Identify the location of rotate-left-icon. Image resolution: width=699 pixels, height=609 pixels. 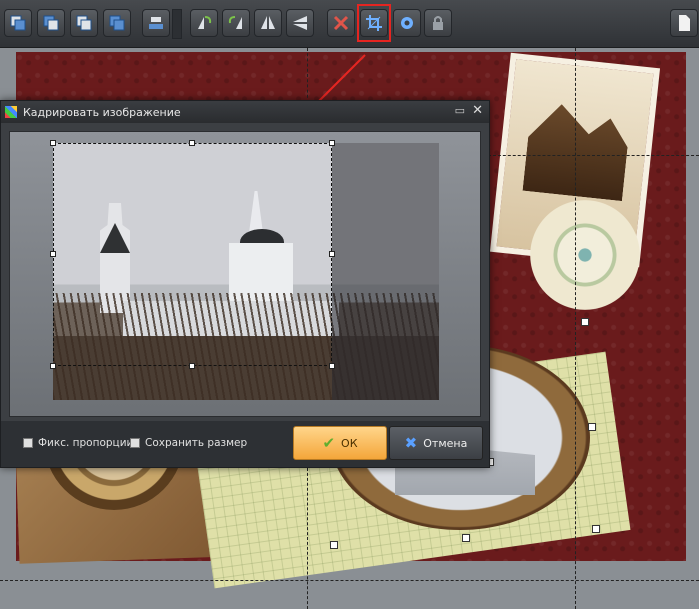
(205, 22).